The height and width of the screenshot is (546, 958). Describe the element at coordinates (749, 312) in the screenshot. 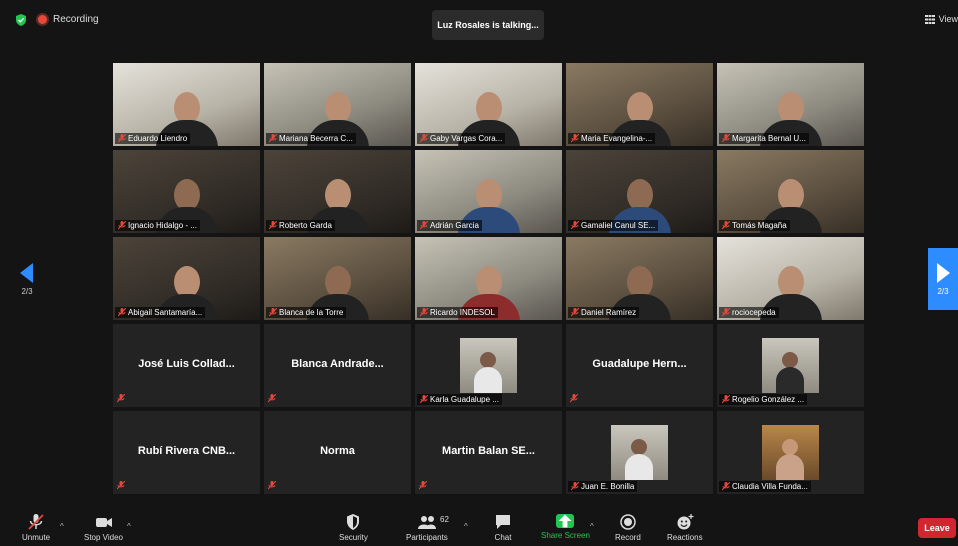

I see `participant-nameplate: rociocepeda` at that location.